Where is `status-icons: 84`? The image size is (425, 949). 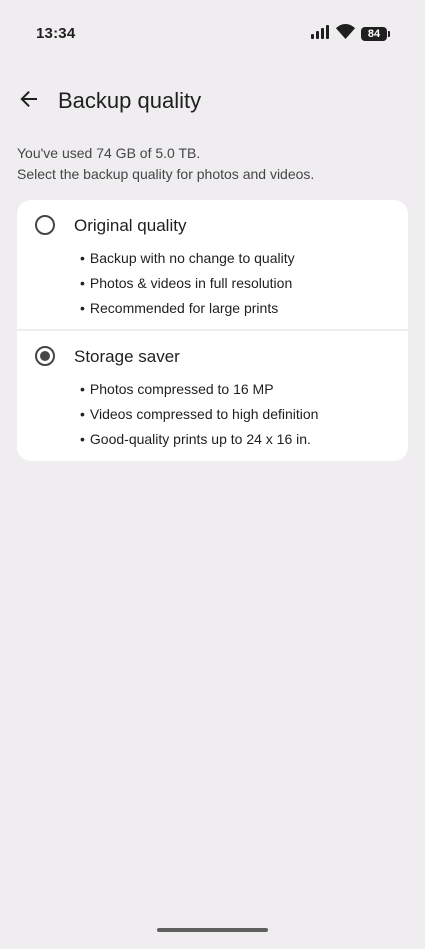 status-icons: 84 is located at coordinates (350, 34).